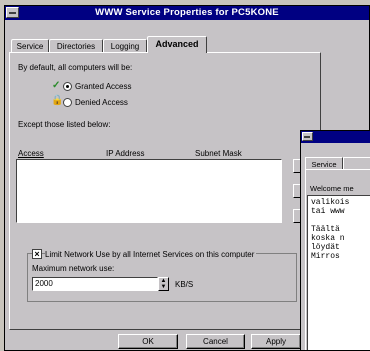 This screenshot has width=370, height=351. What do you see at coordinates (64, 124) in the screenshot?
I see `except-label: Except those listed below:` at bounding box center [64, 124].